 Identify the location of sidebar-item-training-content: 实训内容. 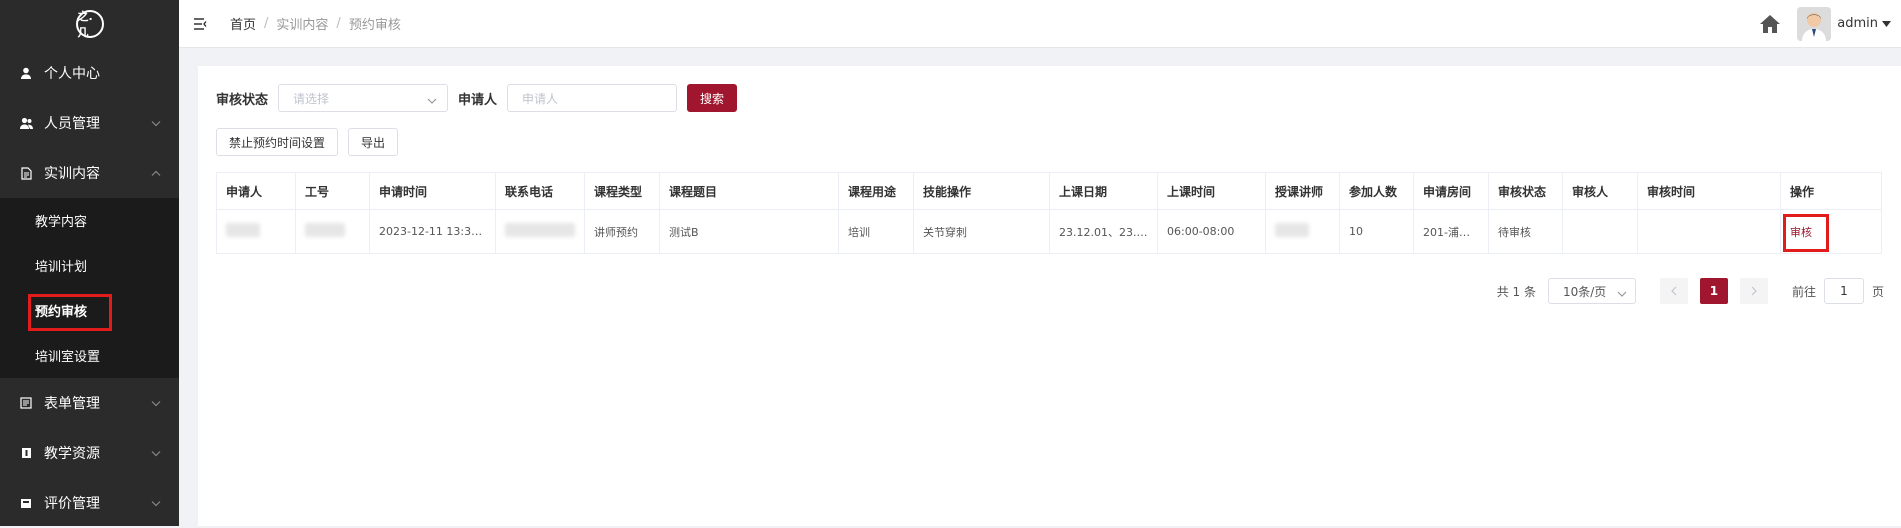
(89, 173).